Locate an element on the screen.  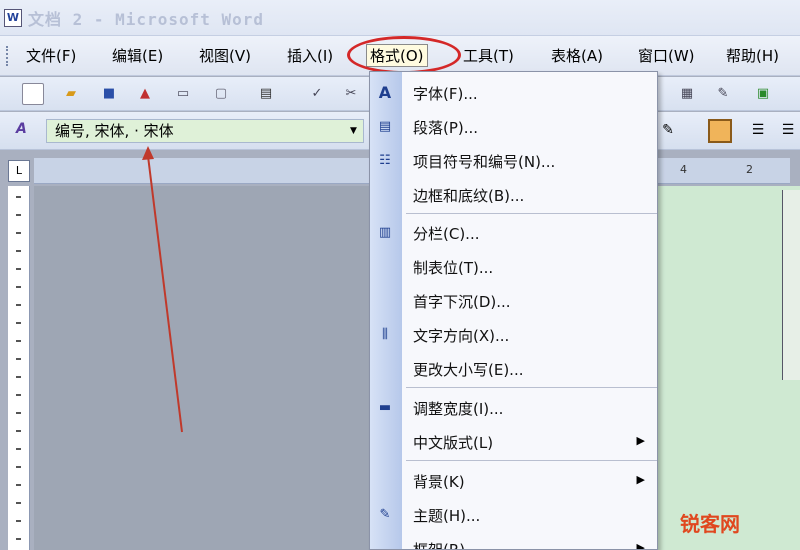
permission-icon: ▲ is located at coordinates (145, 94).